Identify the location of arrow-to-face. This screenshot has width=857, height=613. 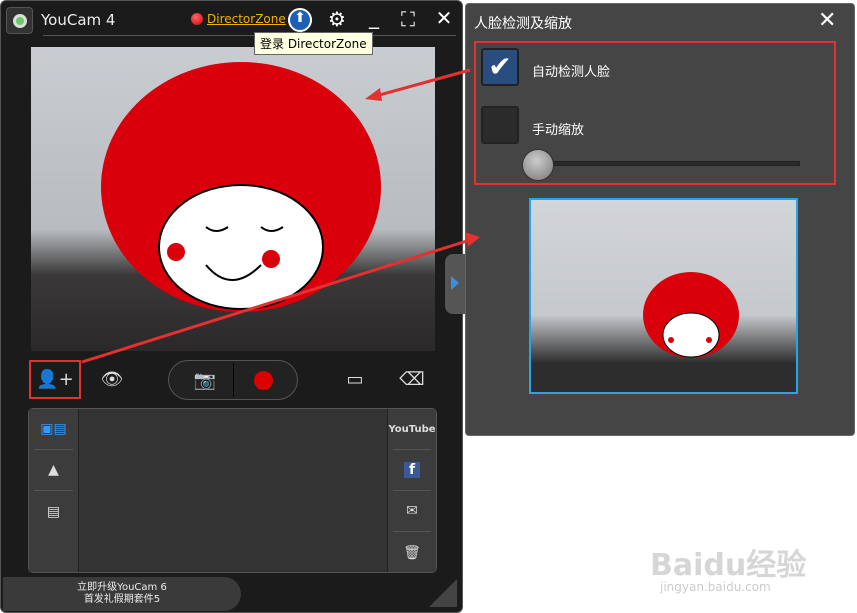
(421, 83).